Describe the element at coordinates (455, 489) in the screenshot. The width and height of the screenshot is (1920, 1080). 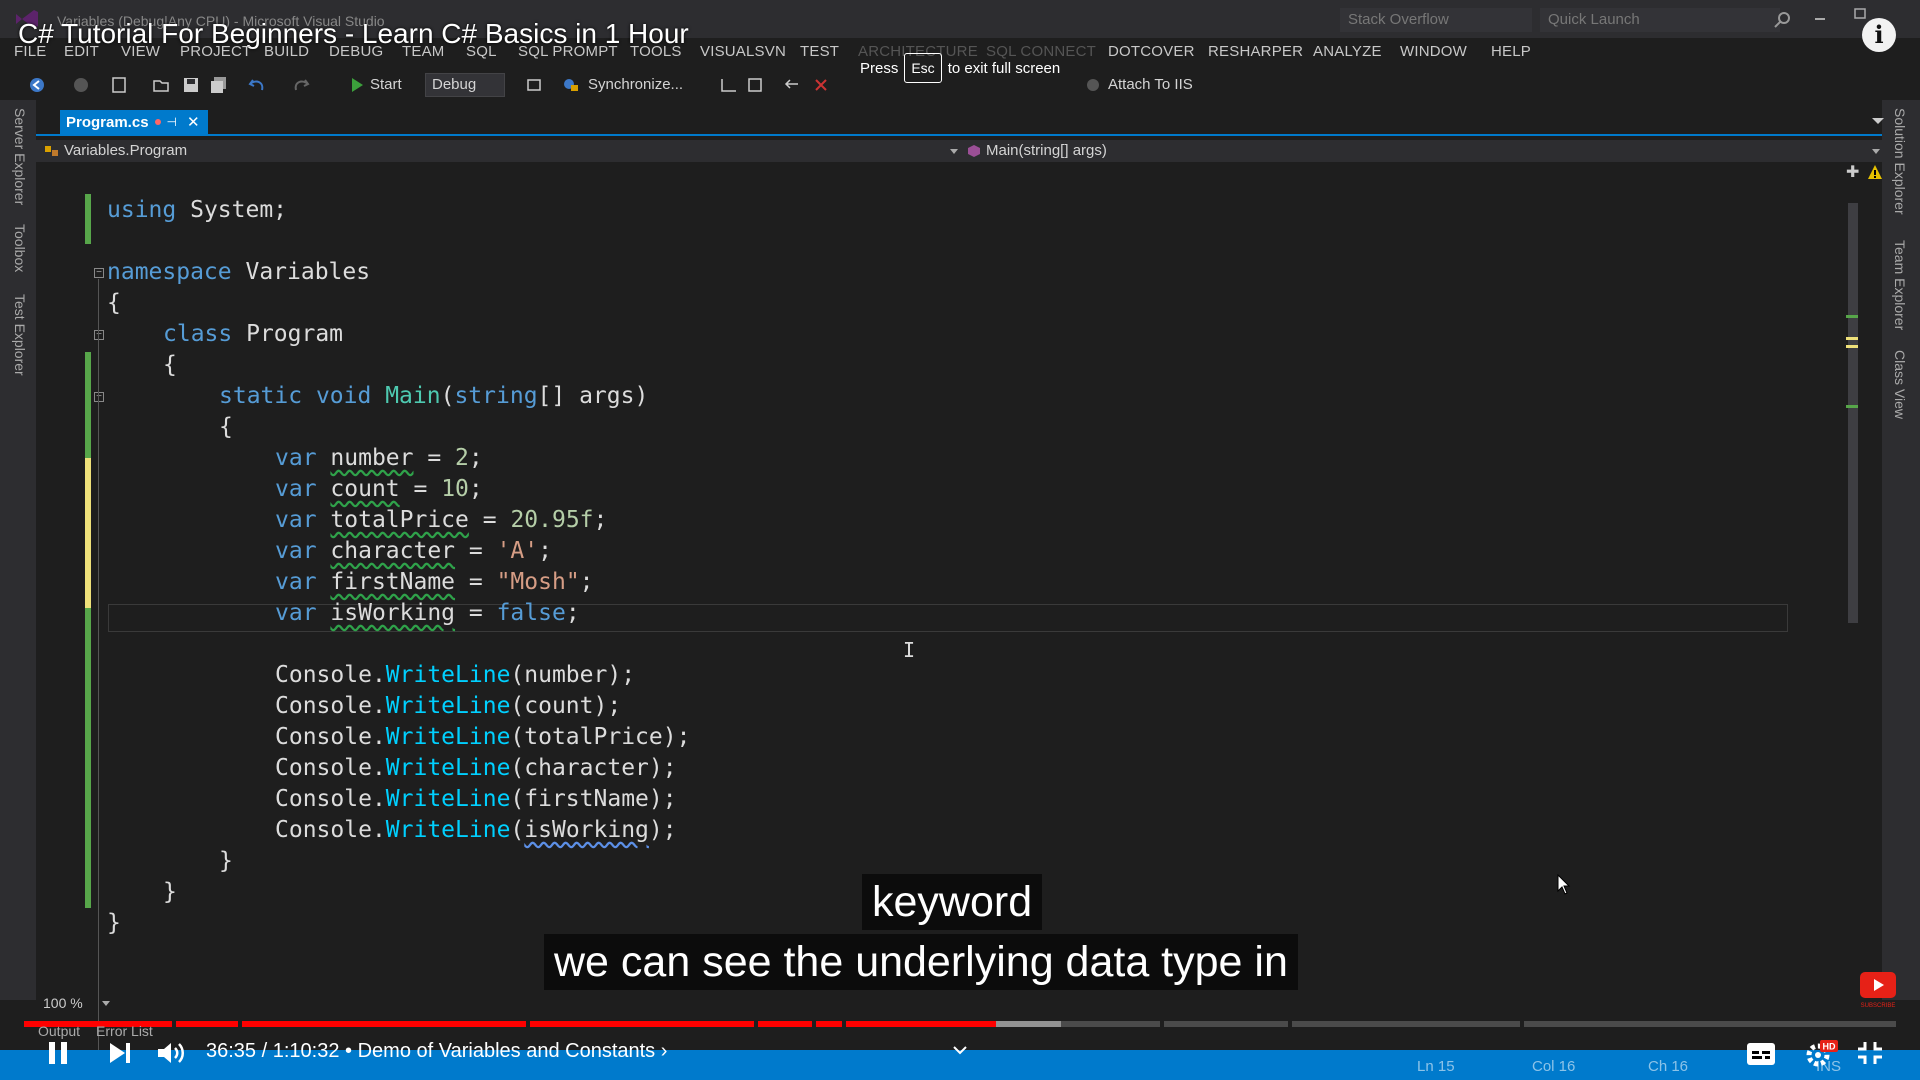
I see `literal: 10` at that location.